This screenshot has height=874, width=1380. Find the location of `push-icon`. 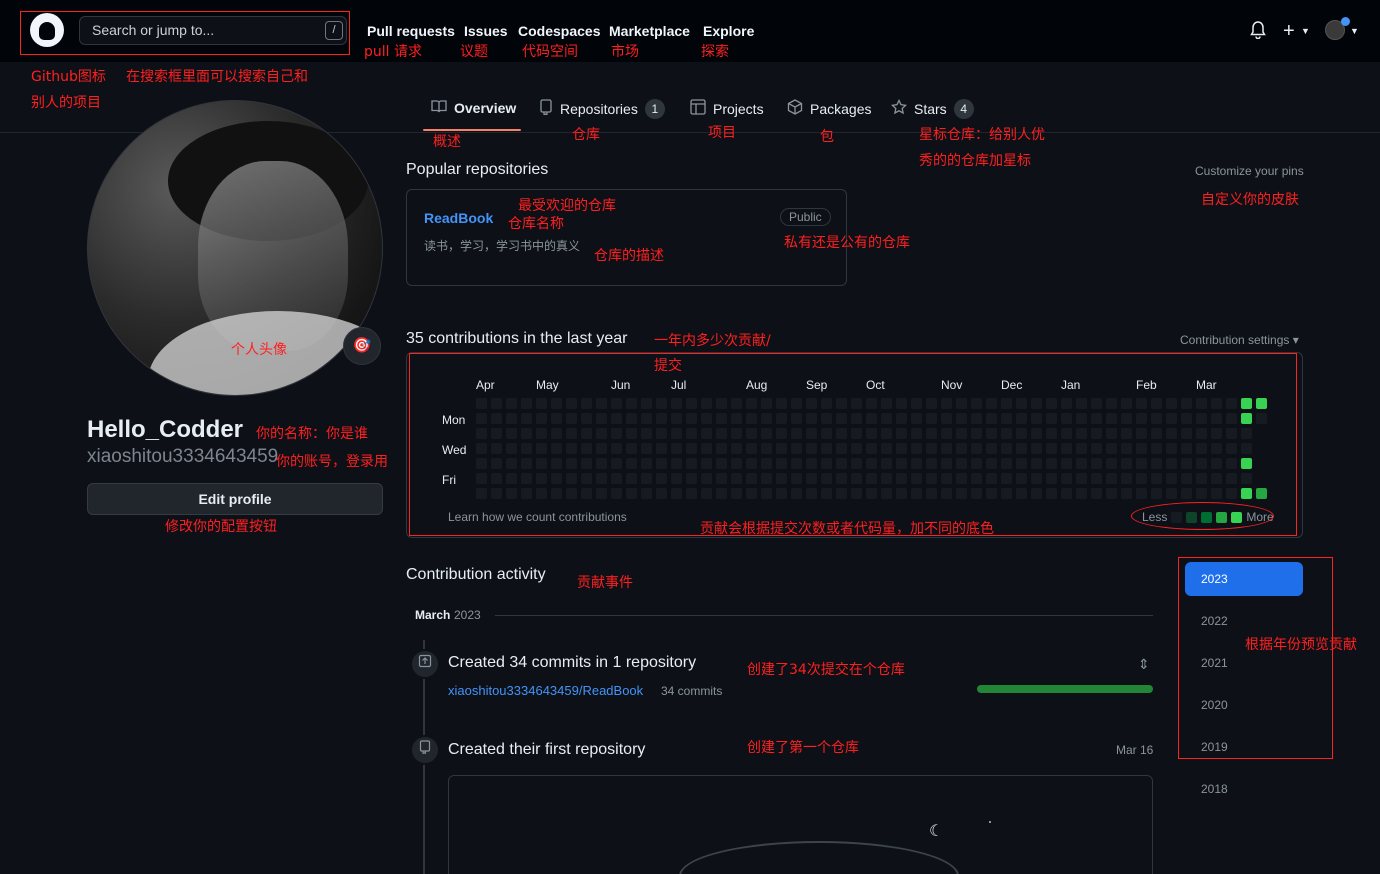

push-icon is located at coordinates (425, 664).